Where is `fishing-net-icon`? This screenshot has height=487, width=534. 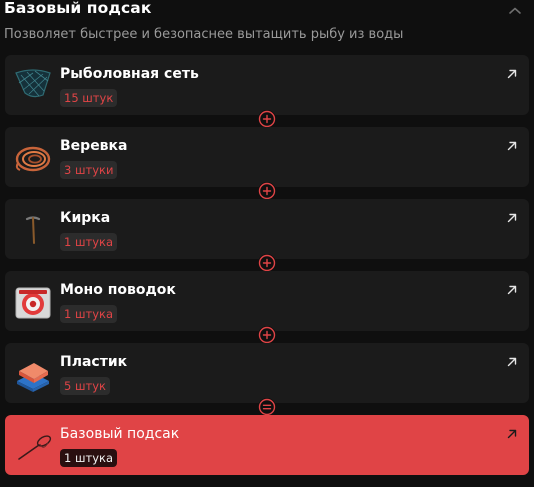 fishing-net-icon is located at coordinates (33, 83).